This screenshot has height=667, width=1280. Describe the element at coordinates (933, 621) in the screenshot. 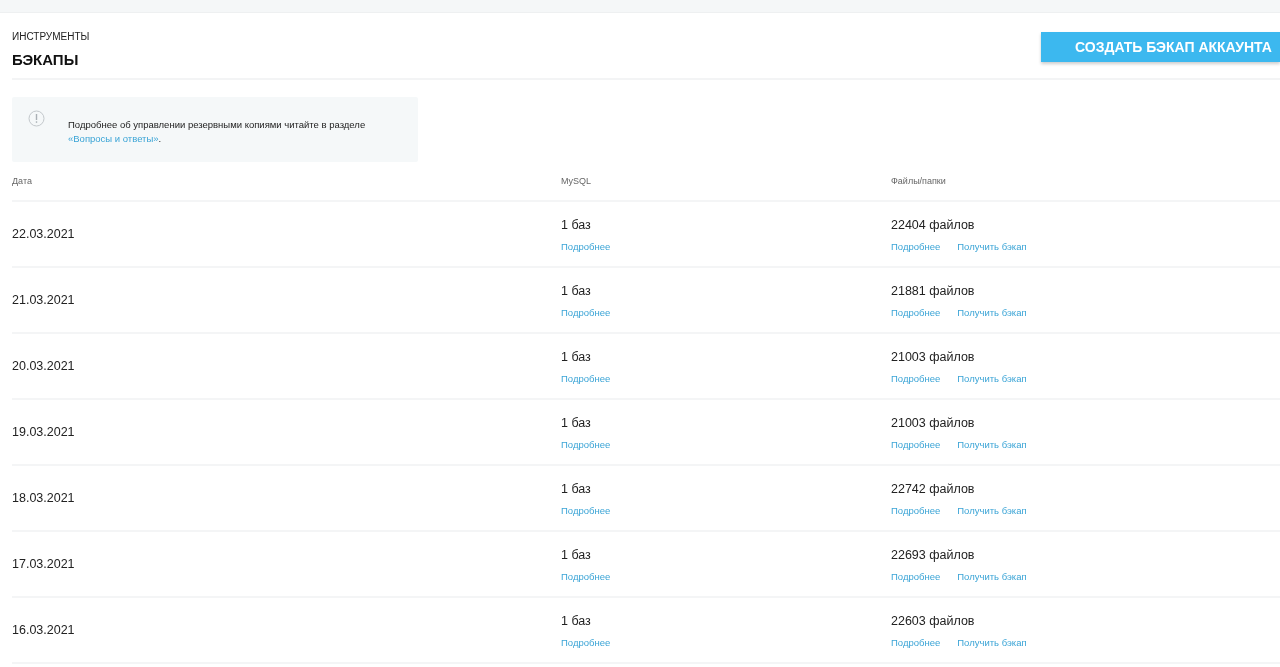

I see `file-count: 22603 файлов` at that location.